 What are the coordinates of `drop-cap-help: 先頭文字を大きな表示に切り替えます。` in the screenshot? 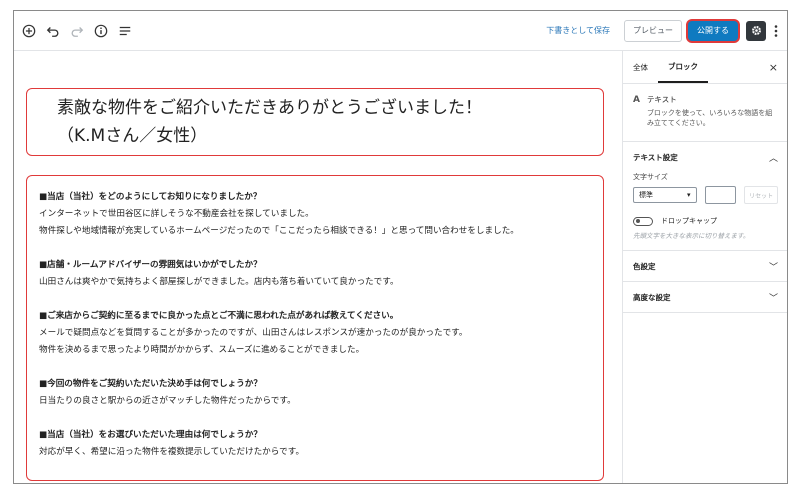 It's located at (691, 236).